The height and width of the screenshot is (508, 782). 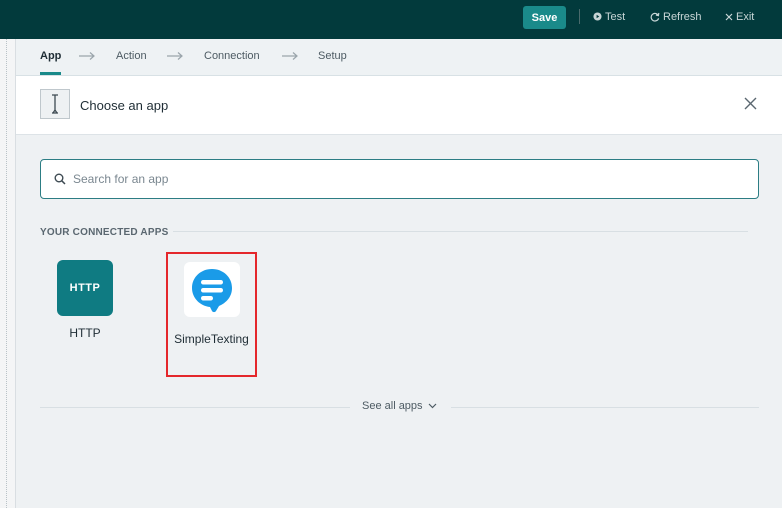 What do you see at coordinates (50, 73) in the screenshot?
I see `active-step-indicator` at bounding box center [50, 73].